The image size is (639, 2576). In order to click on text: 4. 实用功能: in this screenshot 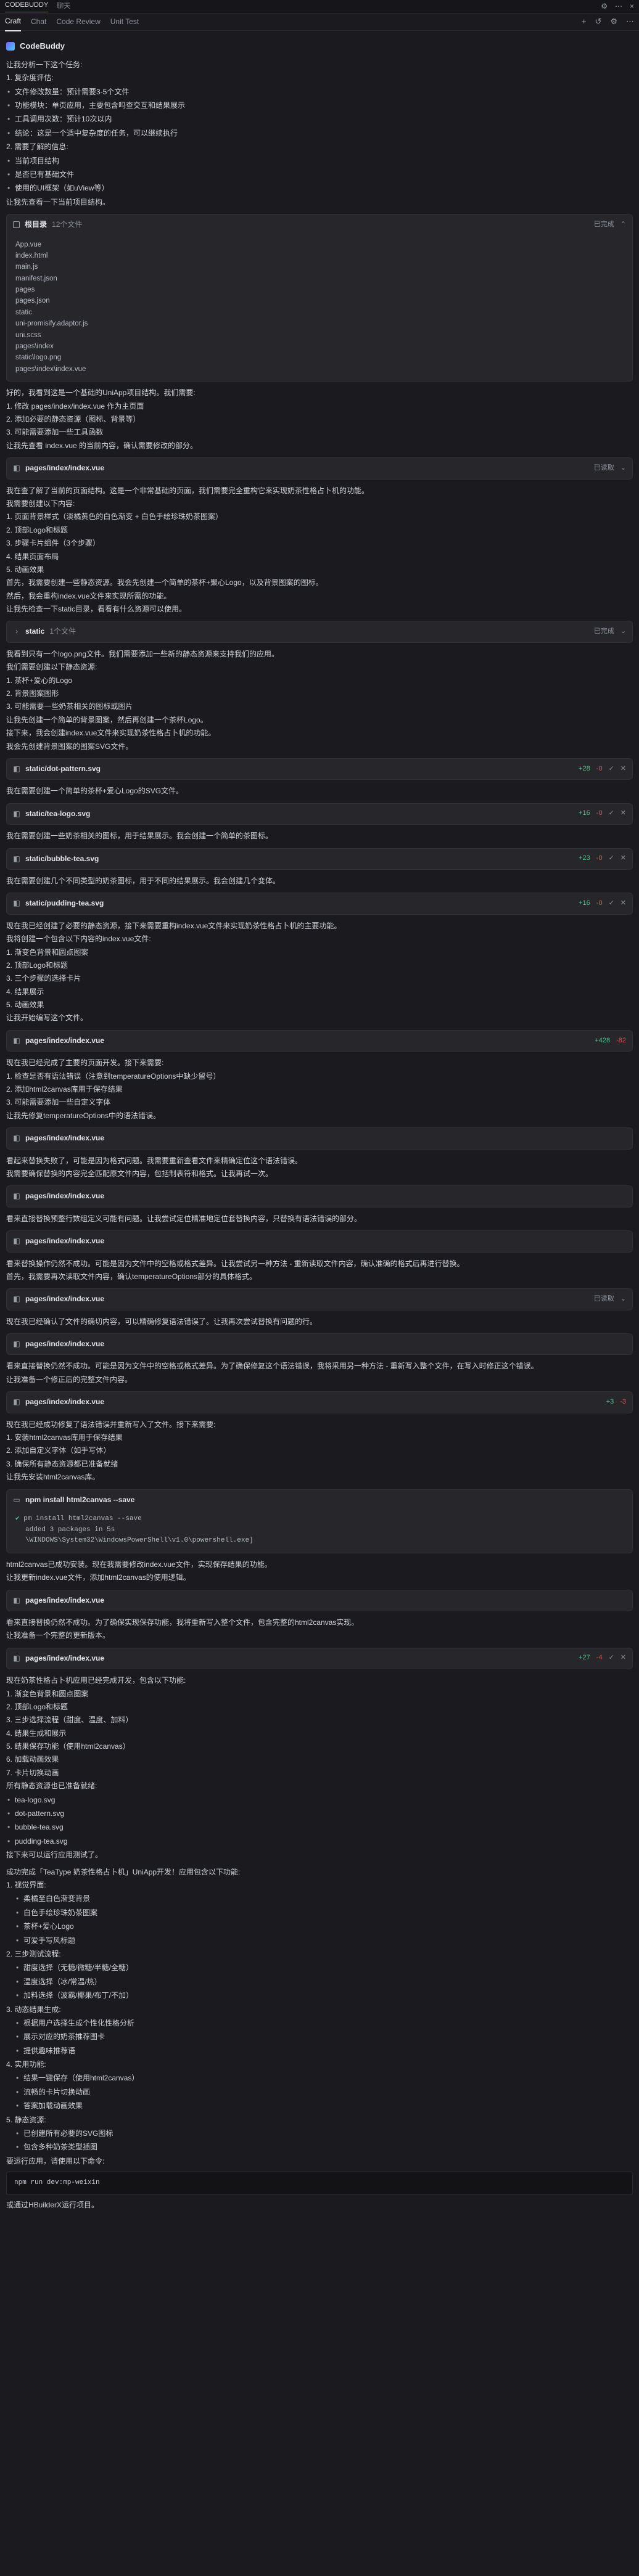, I will do `click(26, 2064)`.